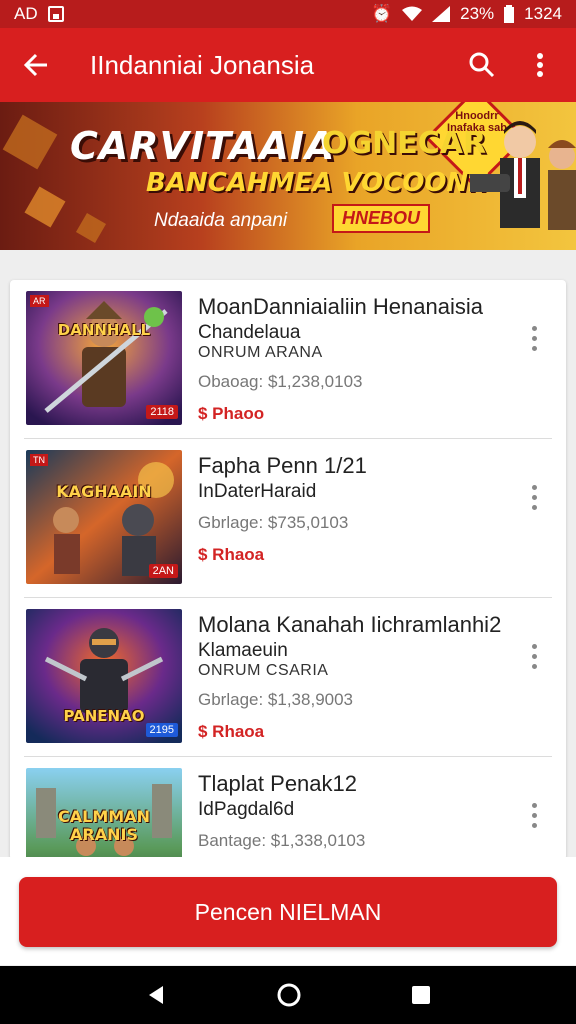 The width and height of the screenshot is (576, 1024). What do you see at coordinates (441, 14) in the screenshot?
I see `signal-icon` at bounding box center [441, 14].